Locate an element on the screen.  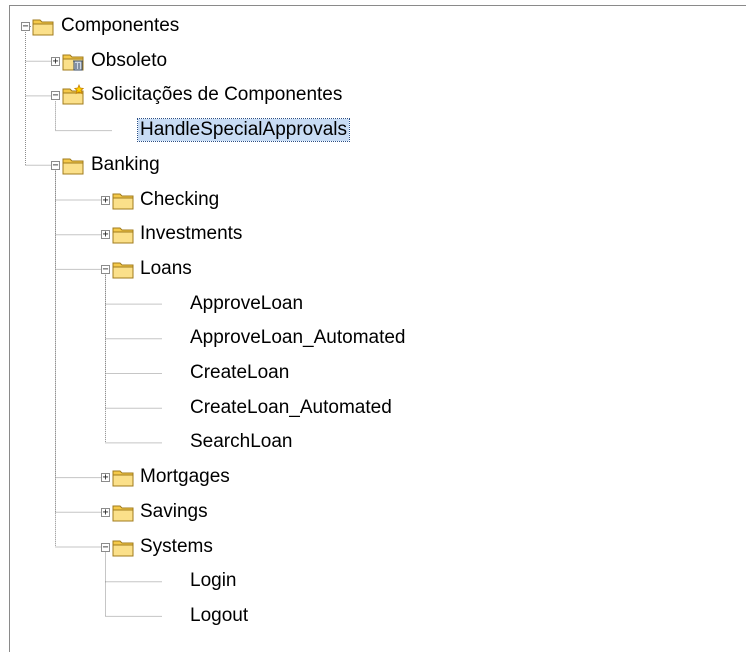
tree-component-node: undefinedApproveLoan is located at coordinates (375, 304).